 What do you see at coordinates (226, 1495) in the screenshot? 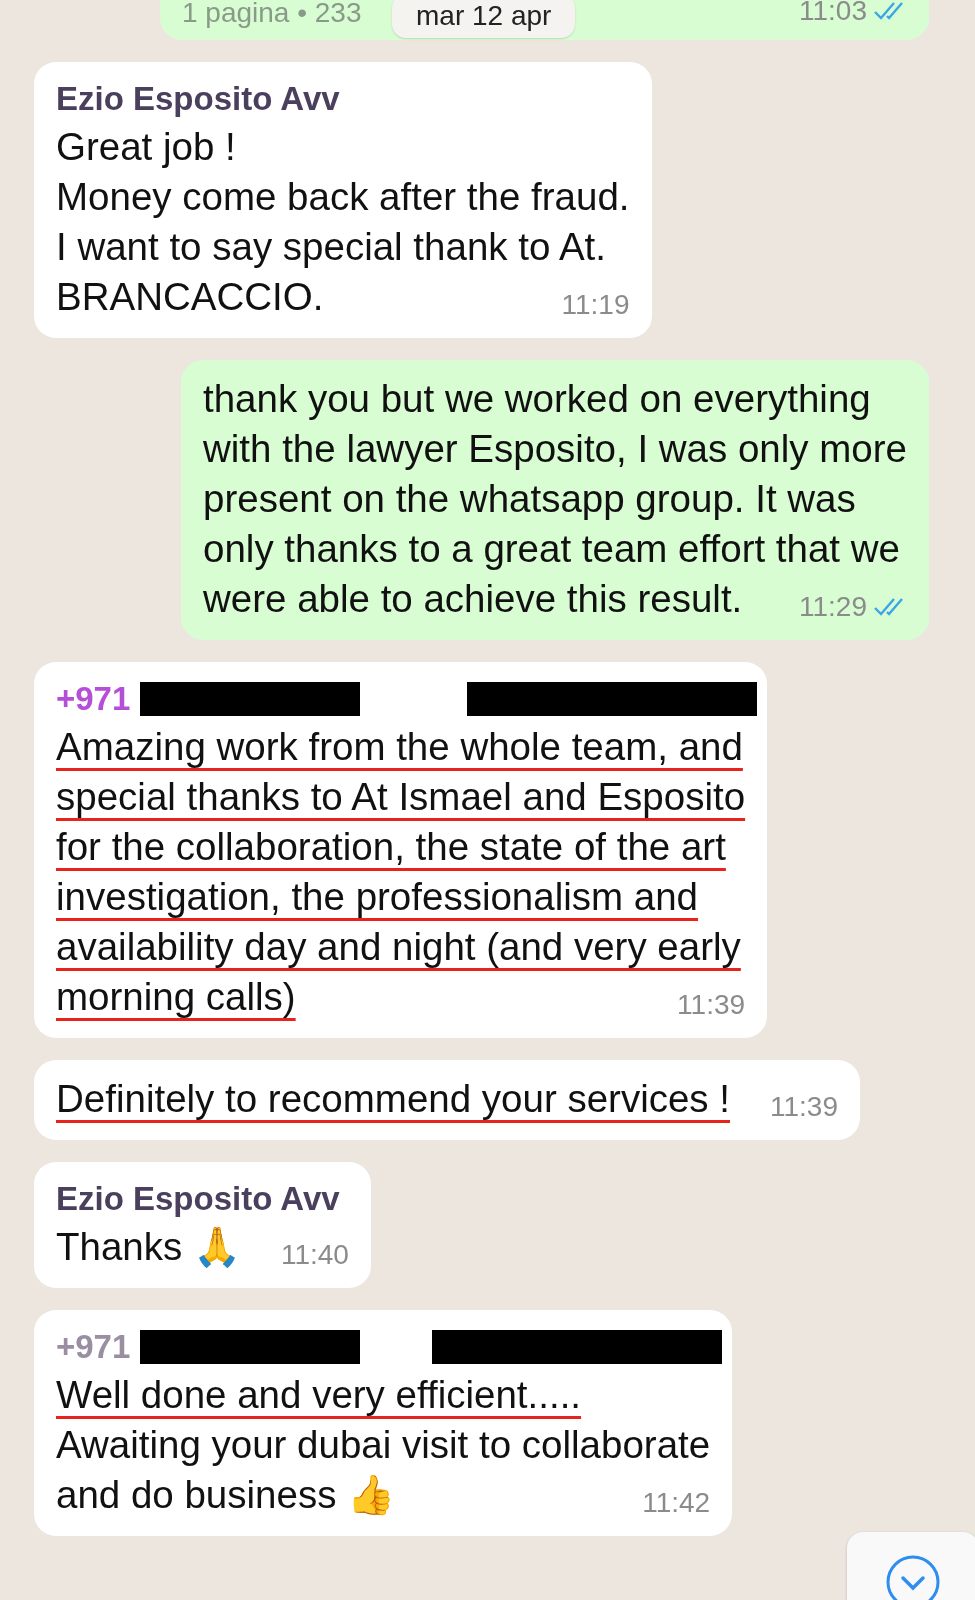
I see `message-text: and do business 👍` at bounding box center [226, 1495].